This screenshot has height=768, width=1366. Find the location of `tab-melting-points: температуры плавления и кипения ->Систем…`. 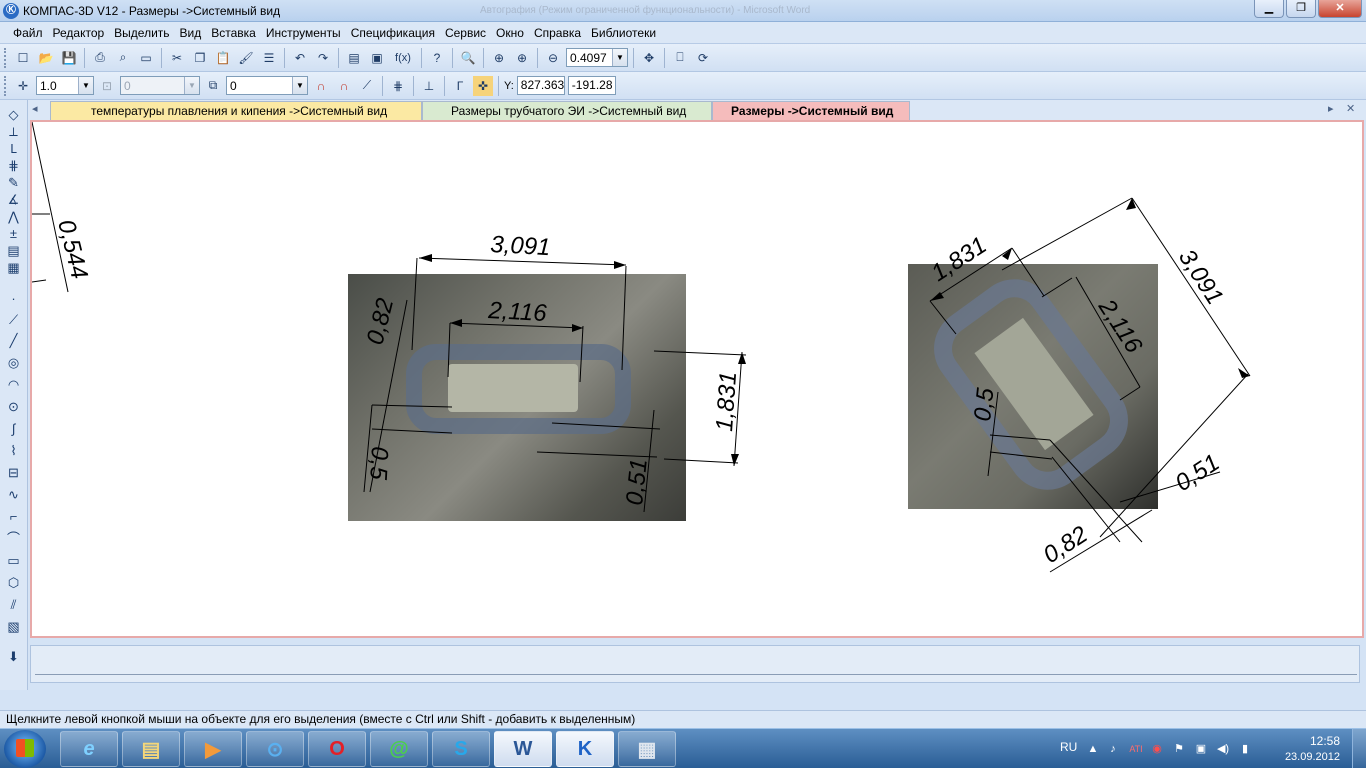

tab-melting-points: температуры плавления и кипения ->Систем… is located at coordinates (236, 110).